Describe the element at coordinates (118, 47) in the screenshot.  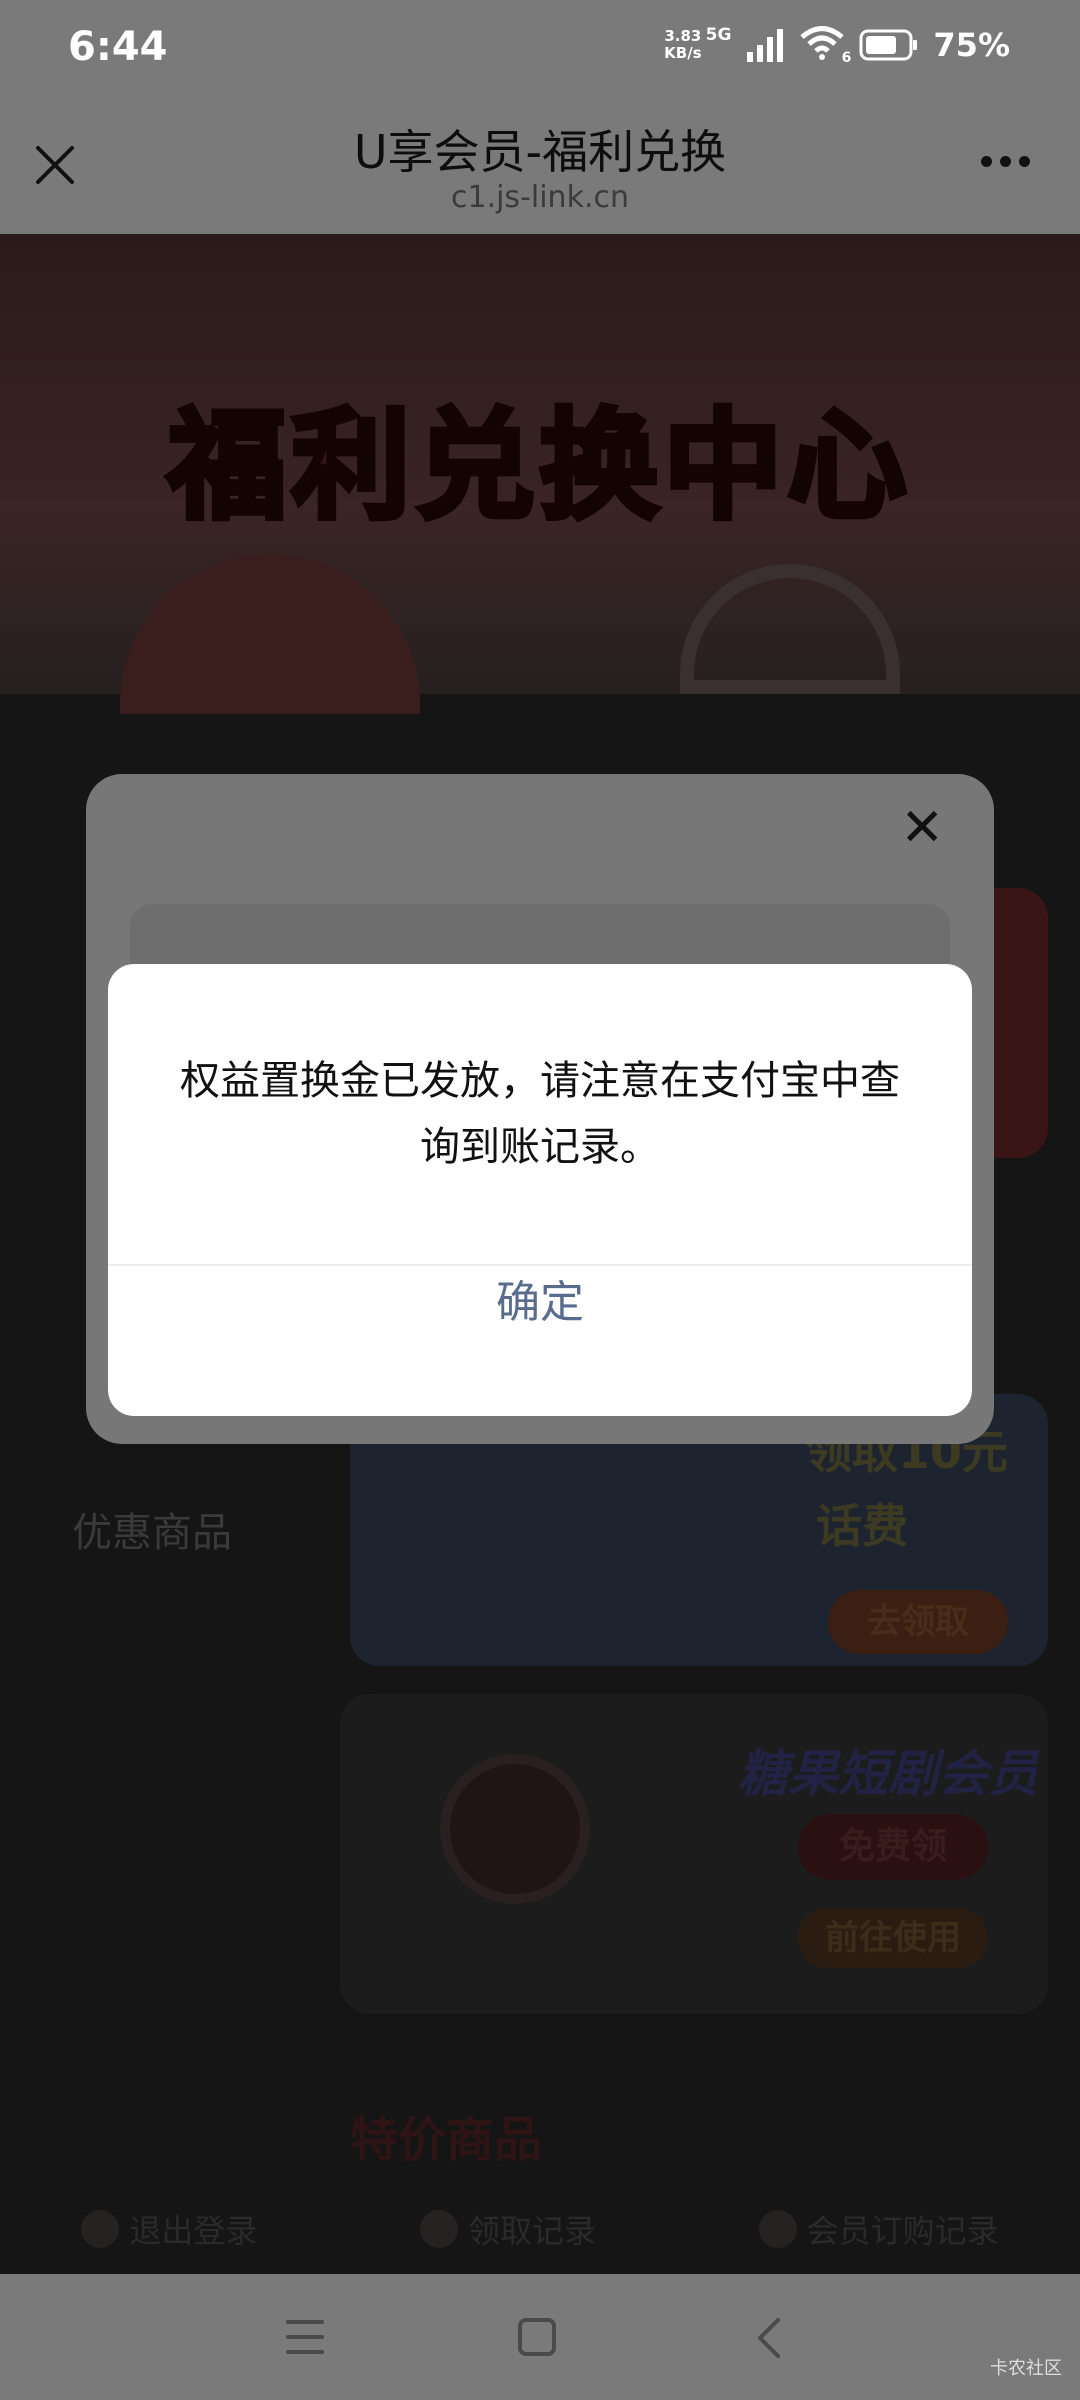
I see `status-time: 6:44` at that location.